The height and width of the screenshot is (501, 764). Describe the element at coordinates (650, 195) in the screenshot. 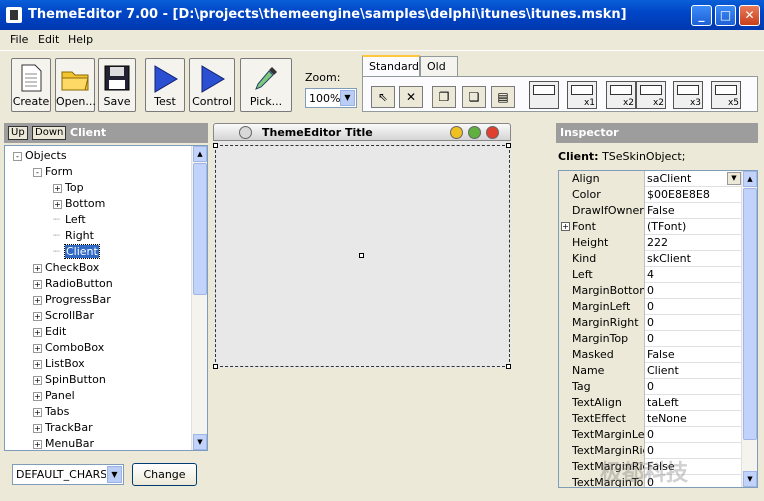

I see `property-row: Color $00E8E8E8` at that location.